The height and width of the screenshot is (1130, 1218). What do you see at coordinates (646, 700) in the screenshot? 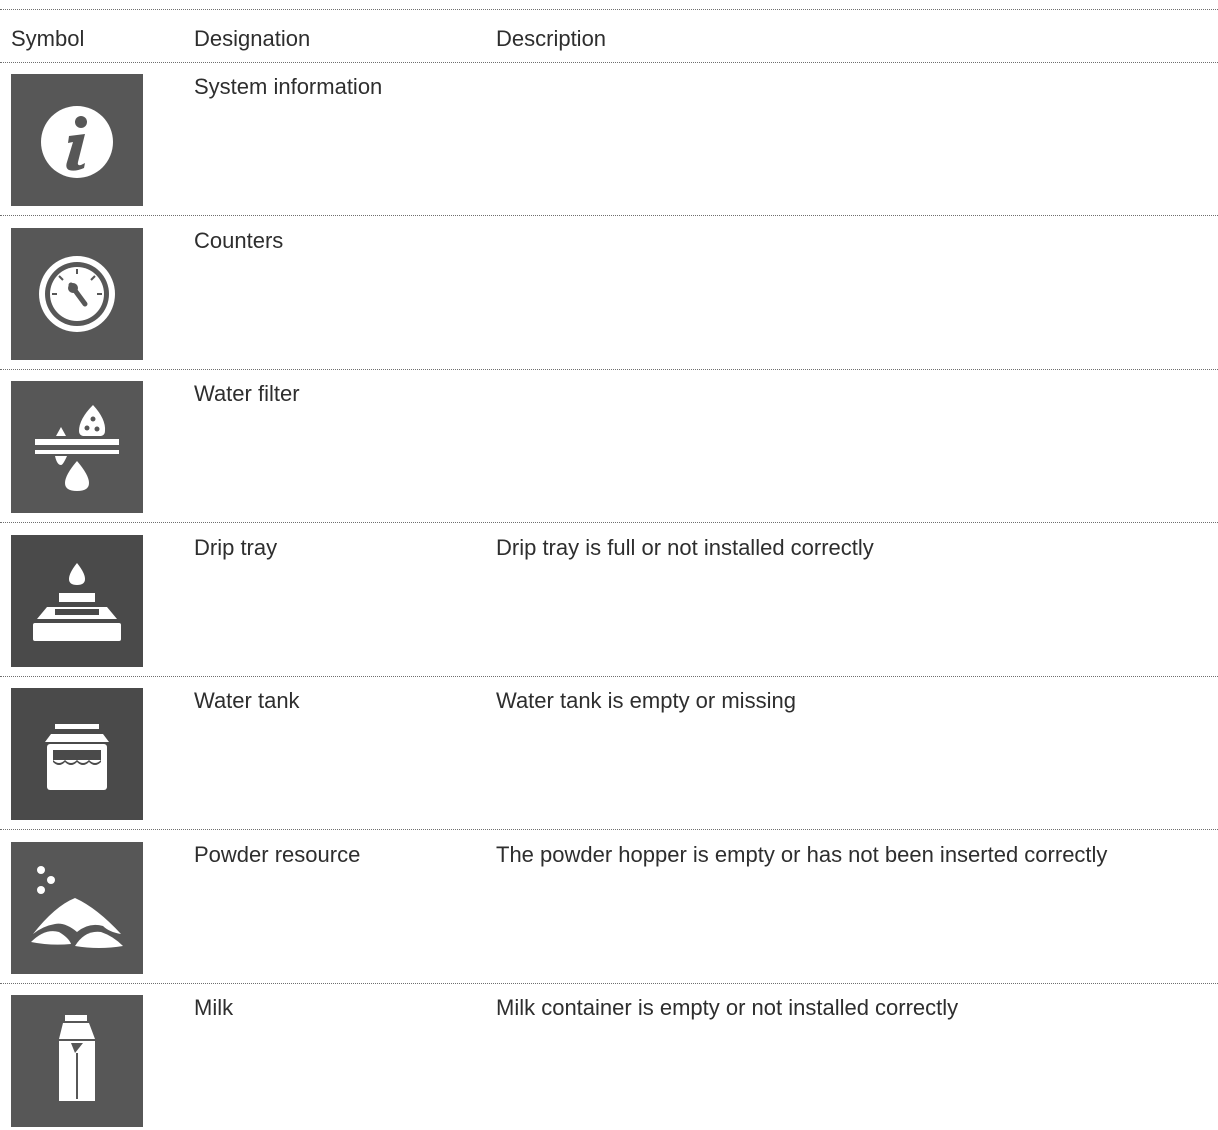
I see `table-row-description: Water tank is empty or missing` at bounding box center [646, 700].